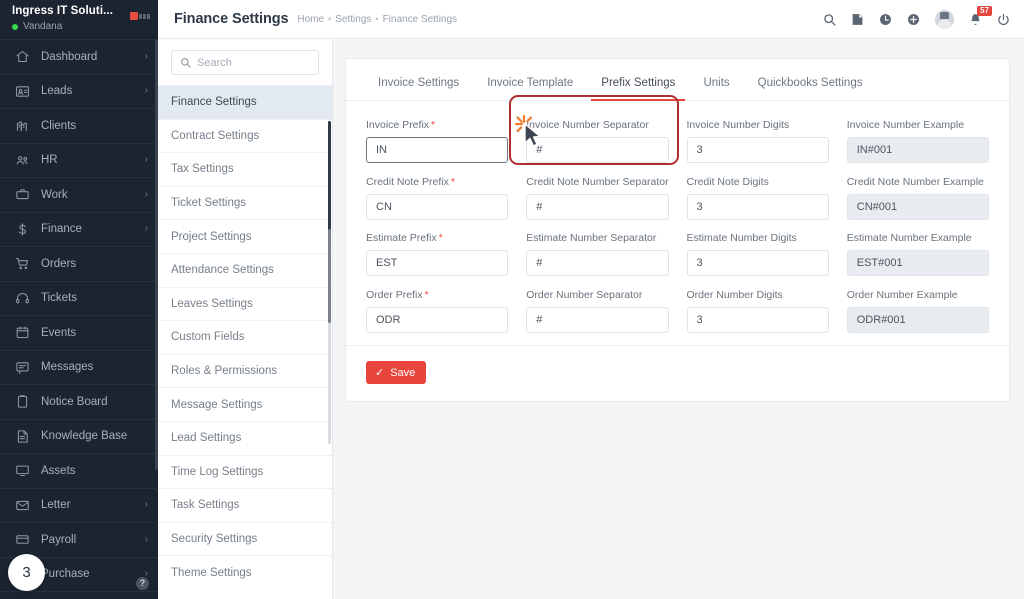  I want to click on sidebar-item-leads: Leads ›, so click(79, 91).